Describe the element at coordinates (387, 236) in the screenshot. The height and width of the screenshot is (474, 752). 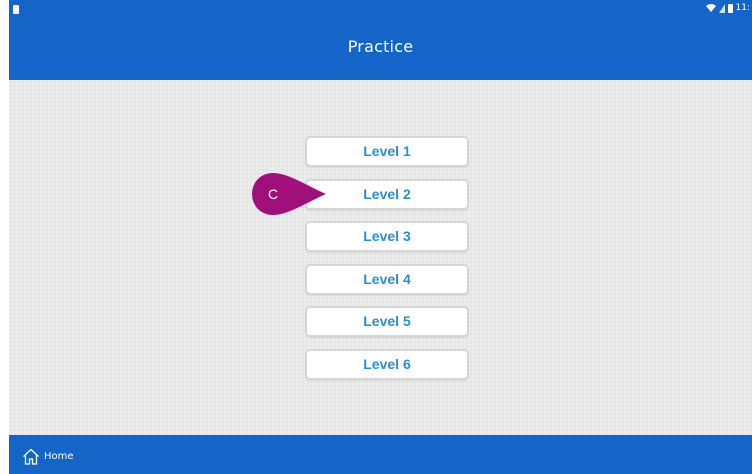
I see `level-3-button: Level 3` at that location.